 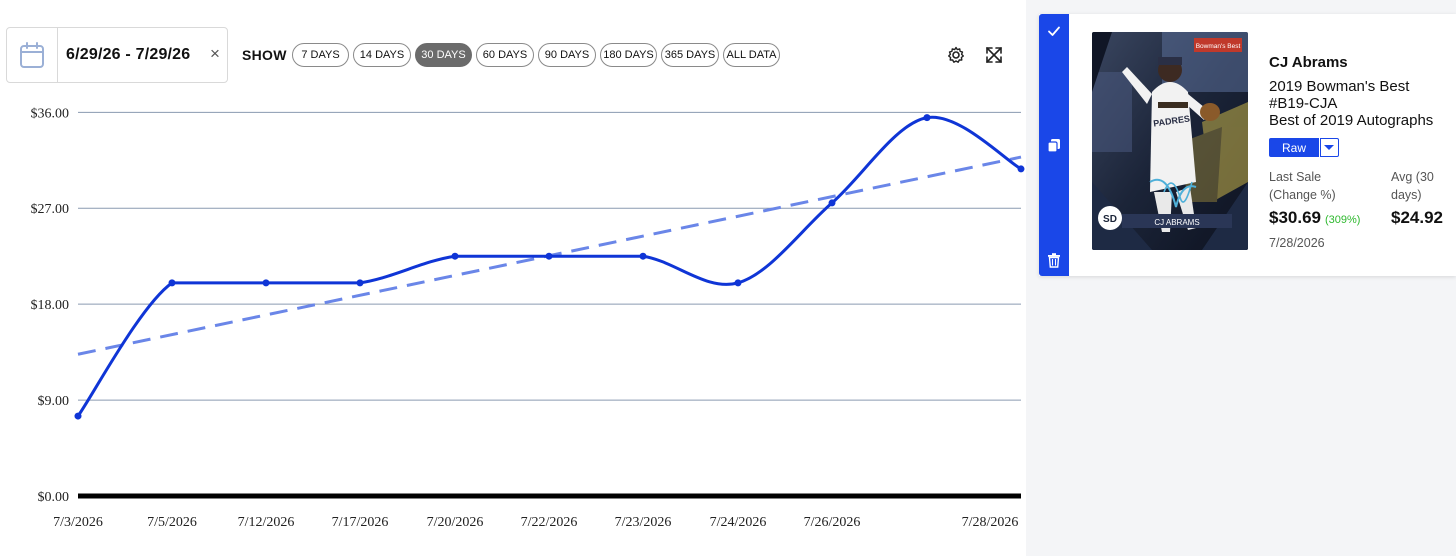 I want to click on x-tick-label: 7/3/2026, so click(x=78, y=522).